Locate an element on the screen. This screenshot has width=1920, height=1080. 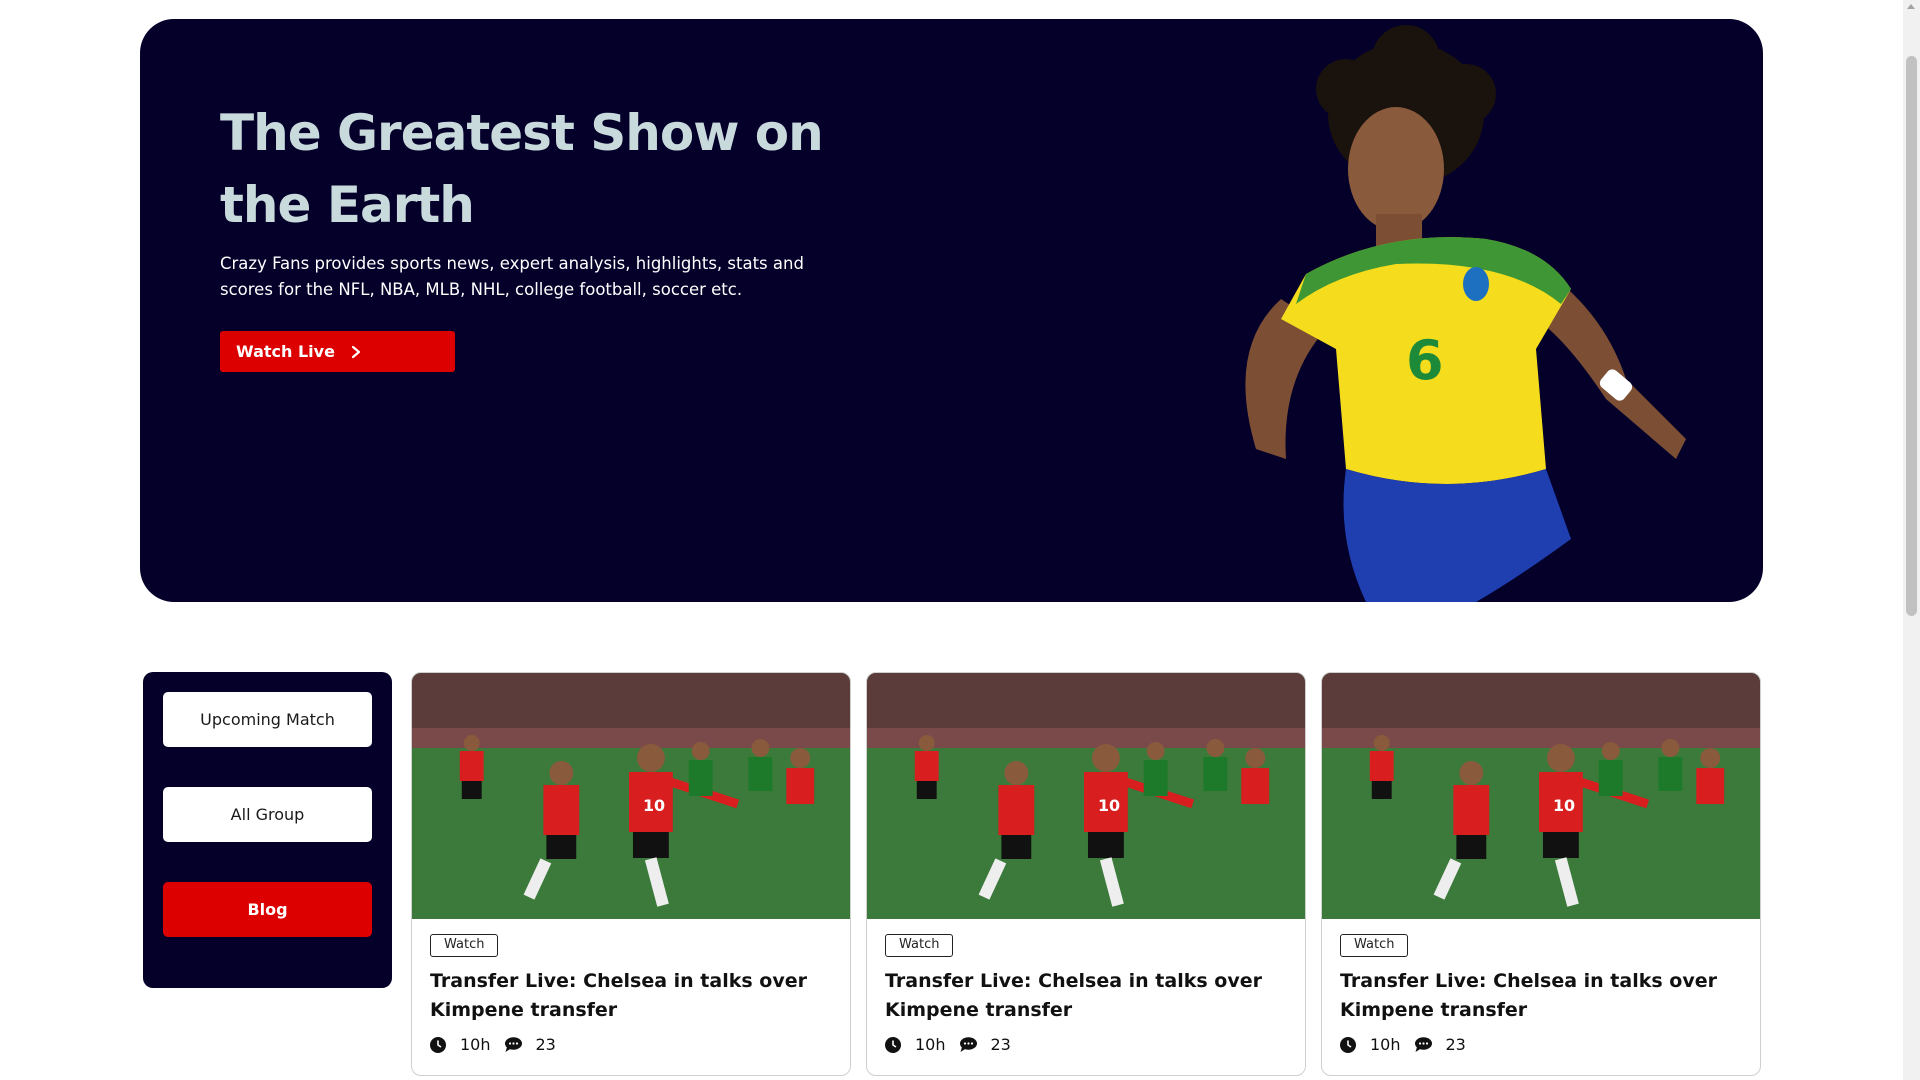
nav-upcoming-match: Upcoming Match is located at coordinates (267, 719).